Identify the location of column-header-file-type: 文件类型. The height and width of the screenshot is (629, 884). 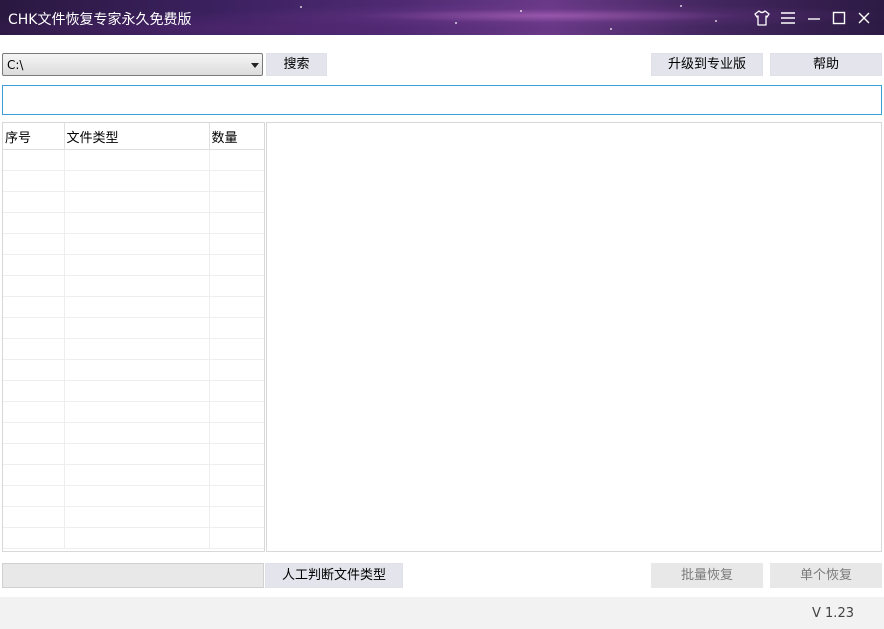
(137, 136).